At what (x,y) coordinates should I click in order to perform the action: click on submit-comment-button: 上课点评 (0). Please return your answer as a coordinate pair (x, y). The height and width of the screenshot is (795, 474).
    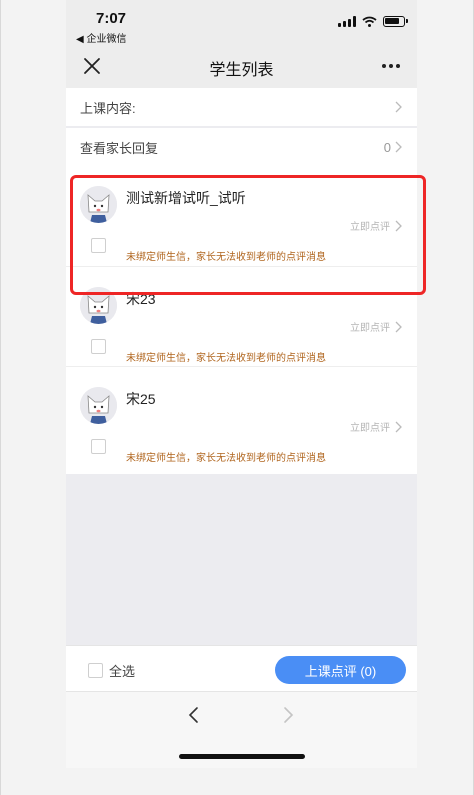
    Looking at the image, I should click on (340, 670).